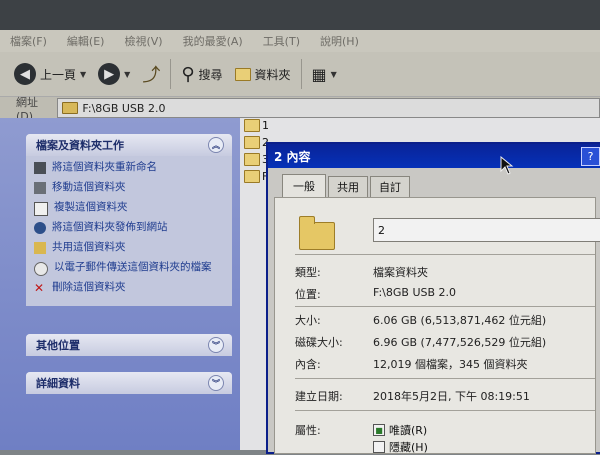  Describe the element at coordinates (379, 430) in the screenshot. I see `checkbox-partial-icon: ■` at that location.